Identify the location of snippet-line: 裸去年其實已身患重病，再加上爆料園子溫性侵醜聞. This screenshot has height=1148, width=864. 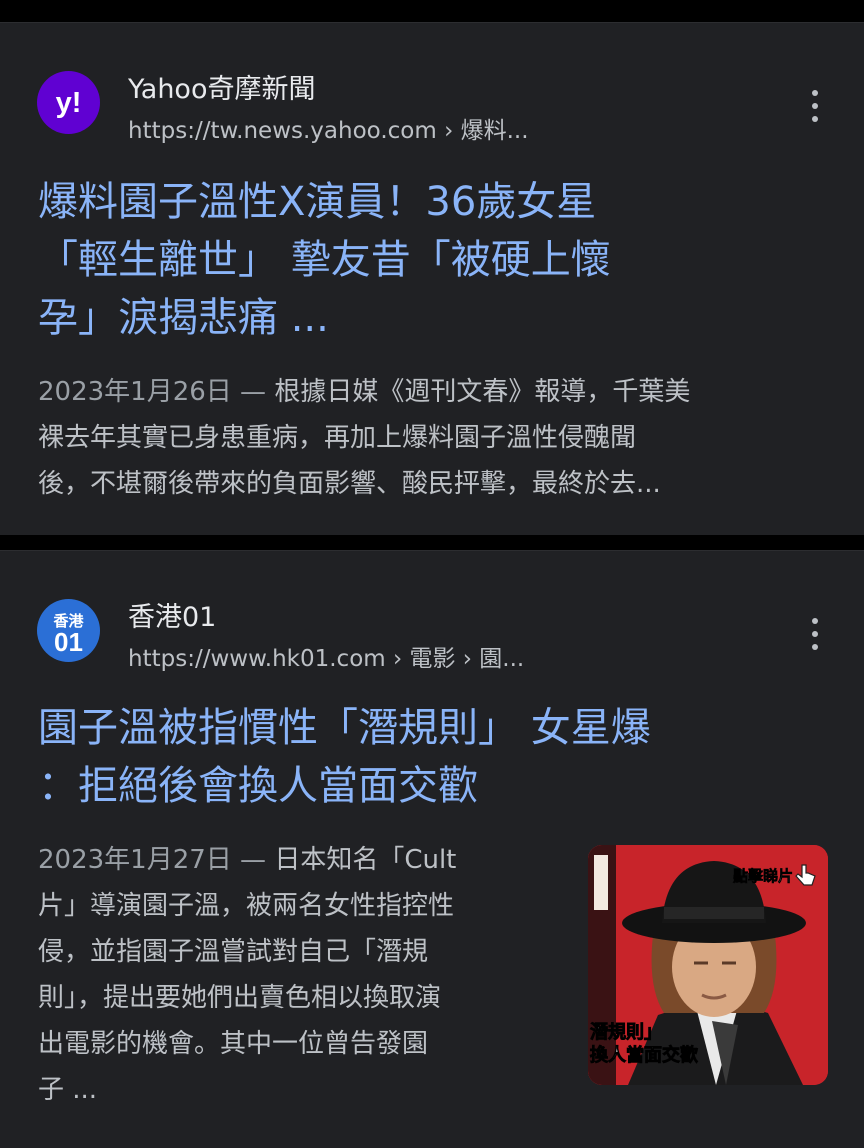
(337, 438).